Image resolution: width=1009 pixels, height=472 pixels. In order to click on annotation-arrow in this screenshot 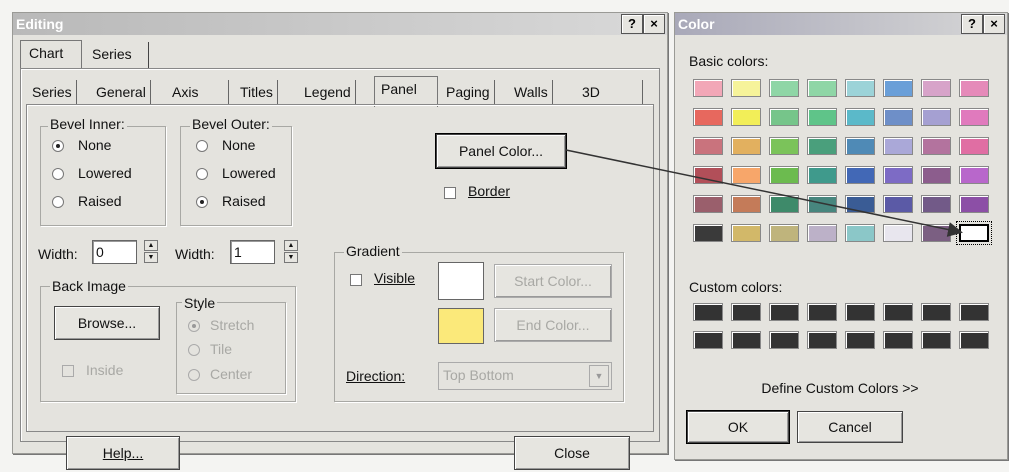, I will do `click(764, 193)`.